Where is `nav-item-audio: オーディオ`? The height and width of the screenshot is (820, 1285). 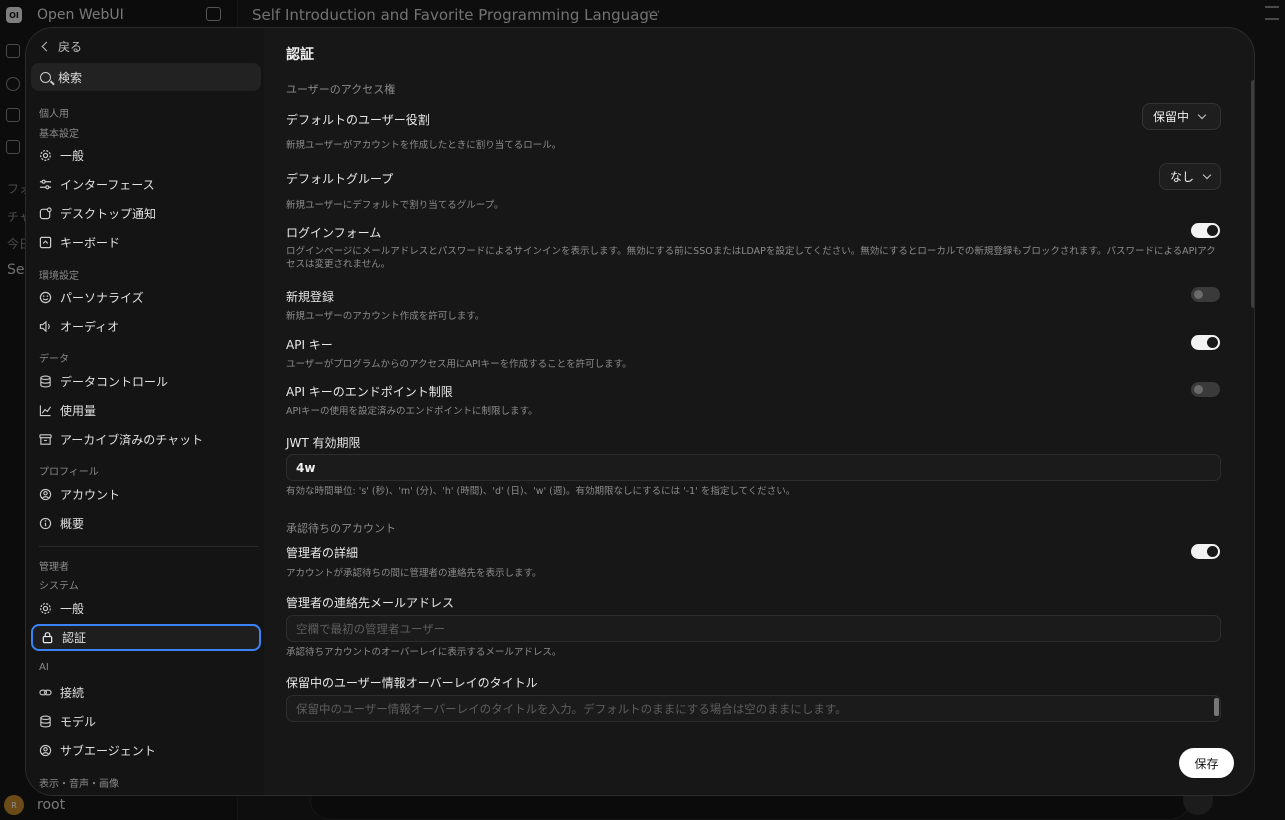
nav-item-audio: オーディオ is located at coordinates (146, 326).